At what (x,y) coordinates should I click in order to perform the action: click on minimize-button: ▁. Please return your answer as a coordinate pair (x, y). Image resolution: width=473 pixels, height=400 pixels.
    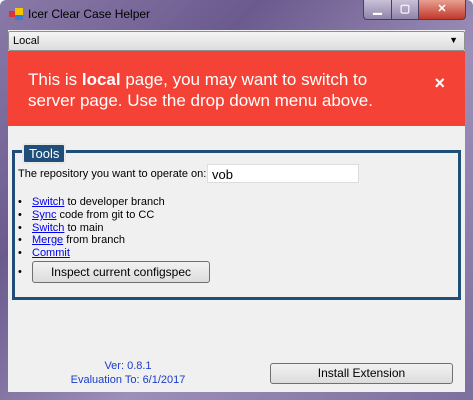
    Looking at the image, I should click on (377, 10).